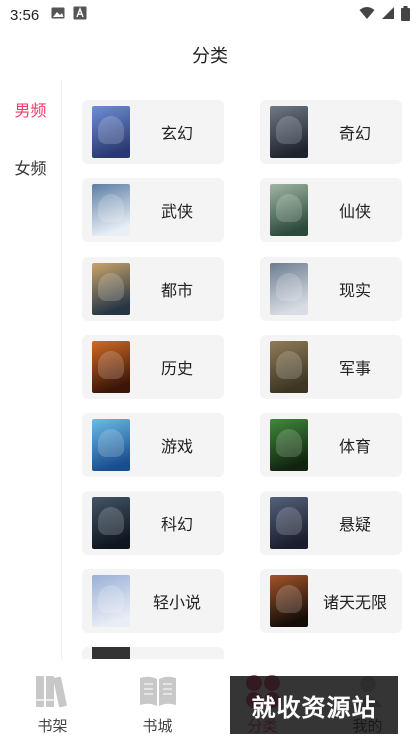 Image resolution: width=420 pixels, height=747 pixels. Describe the element at coordinates (354, 524) in the screenshot. I see `category-label: 悬疑` at that location.